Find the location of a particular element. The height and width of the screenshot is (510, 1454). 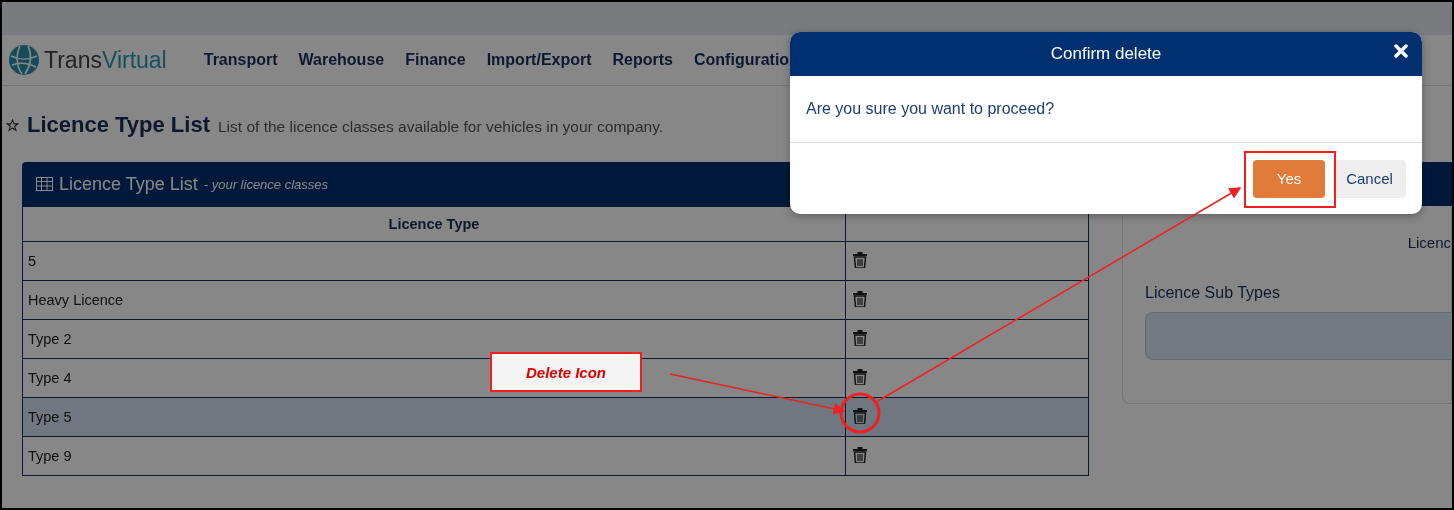

nav-link: Finance is located at coordinates (435, 60).